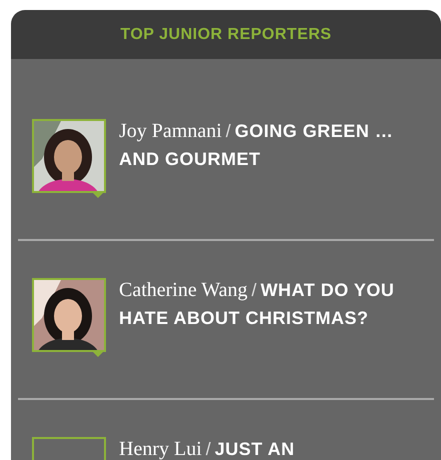 The image size is (441, 460). What do you see at coordinates (226, 35) in the screenshot?
I see `section-title: TOP JUNIOR REPORTERS` at bounding box center [226, 35].